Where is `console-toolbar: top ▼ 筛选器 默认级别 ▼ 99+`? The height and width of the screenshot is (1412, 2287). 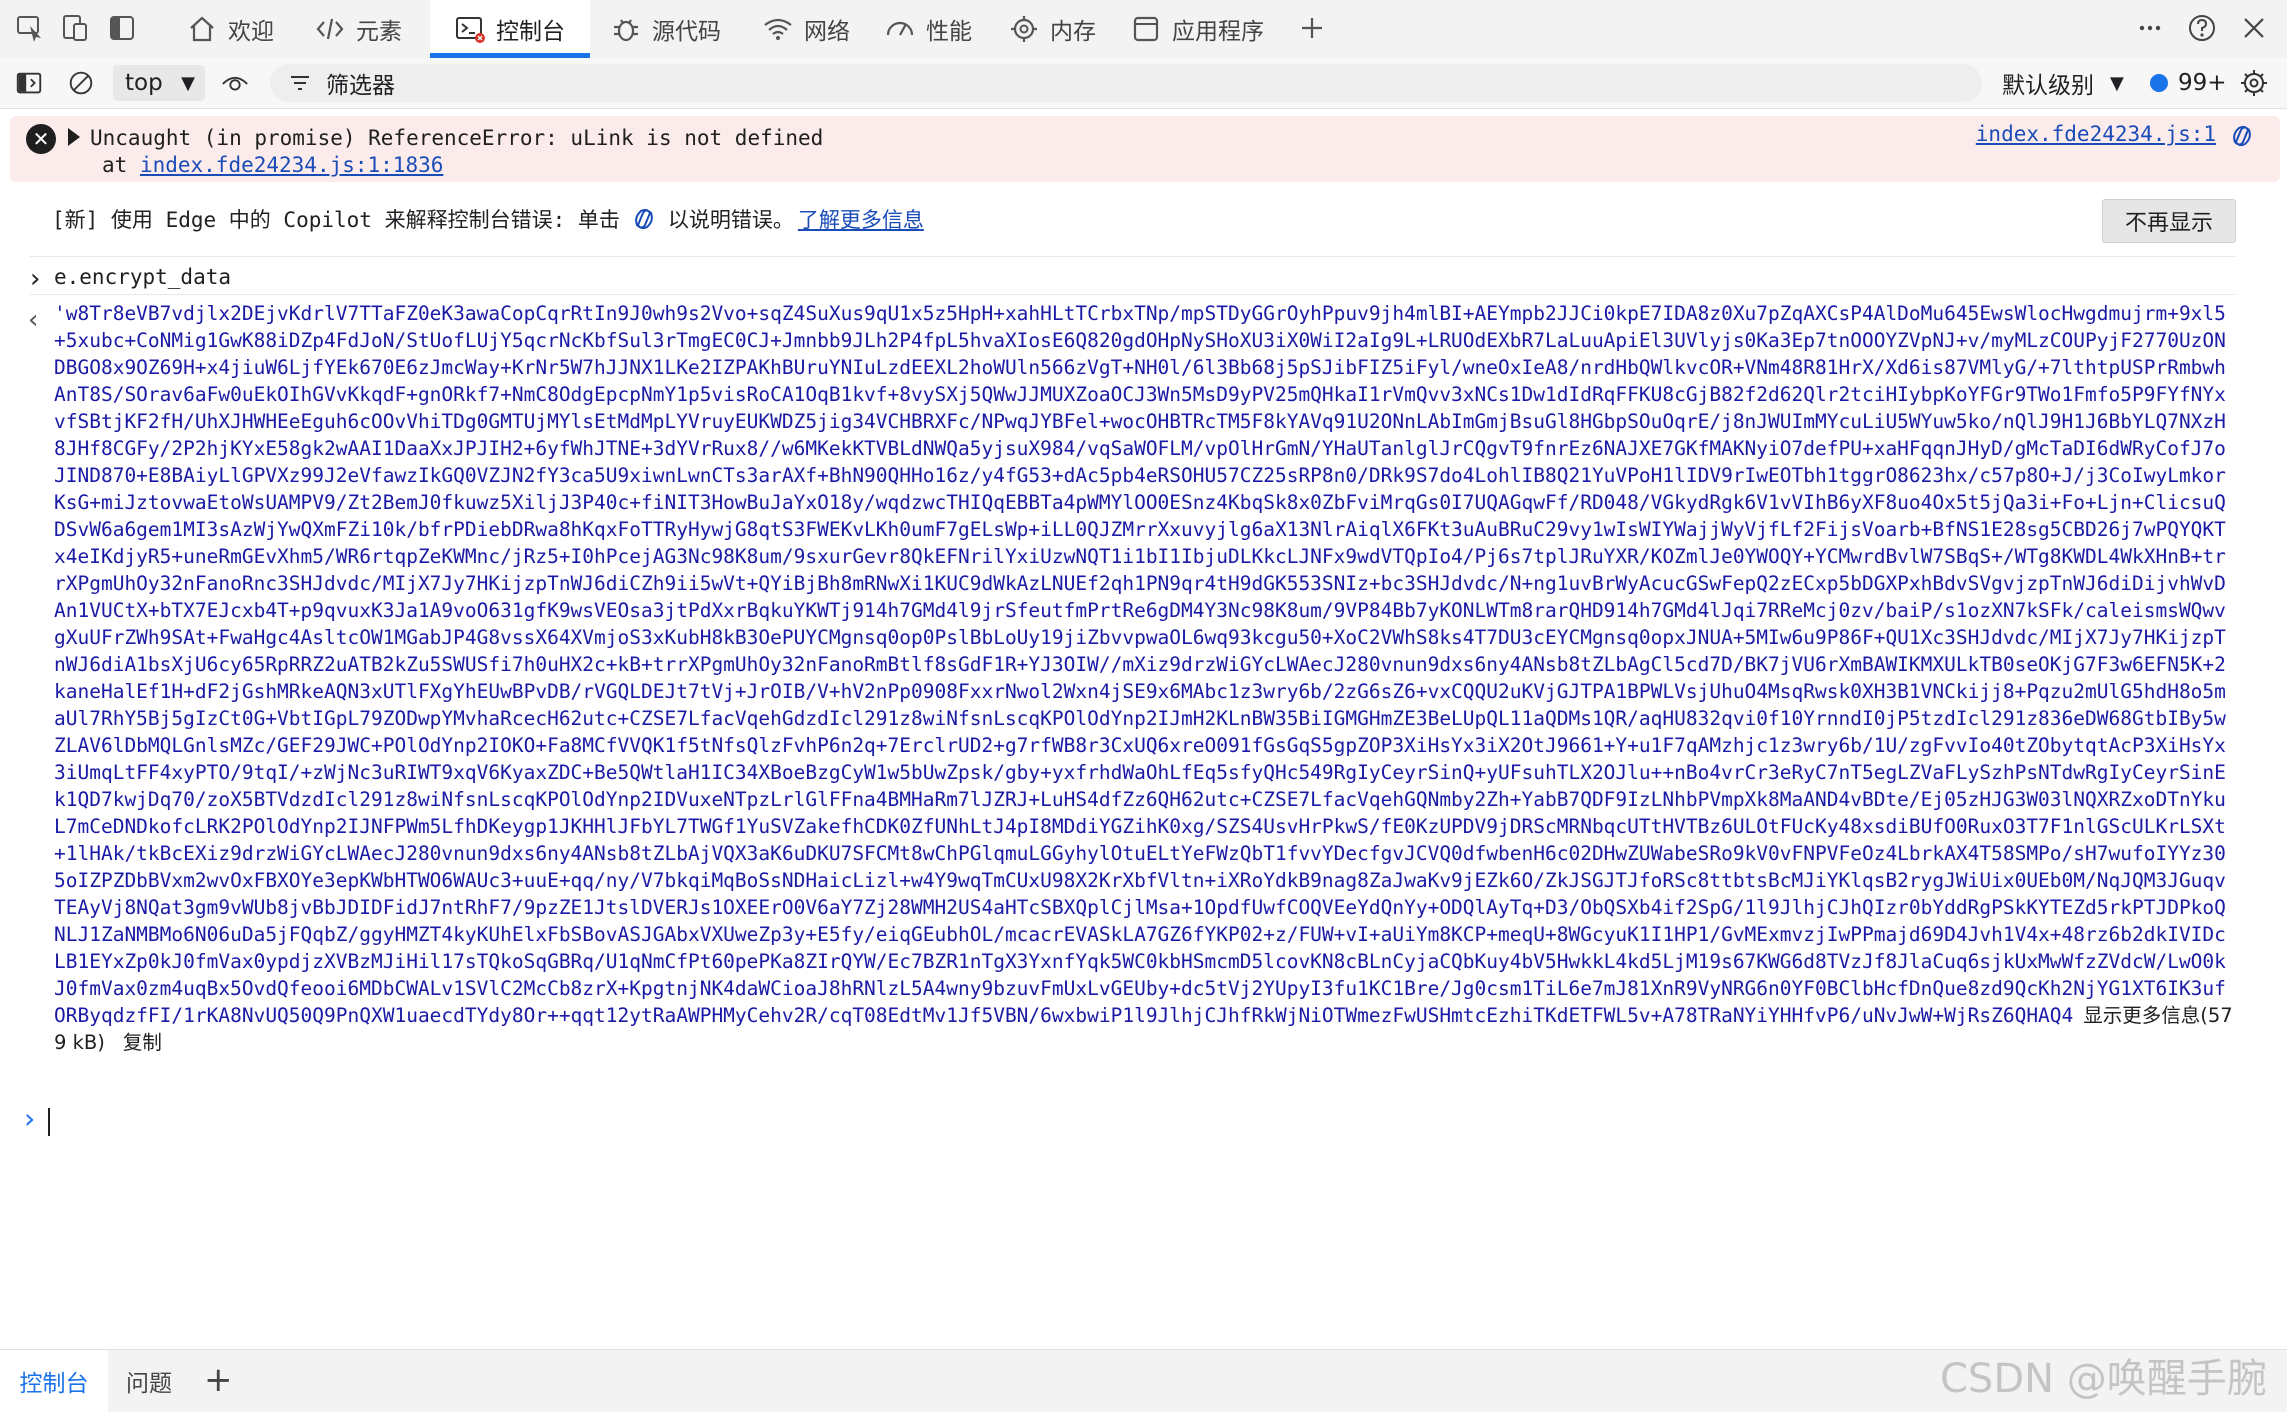
console-toolbar: top ▼ 筛选器 默认级别 ▼ 99+ is located at coordinates (1143, 83).